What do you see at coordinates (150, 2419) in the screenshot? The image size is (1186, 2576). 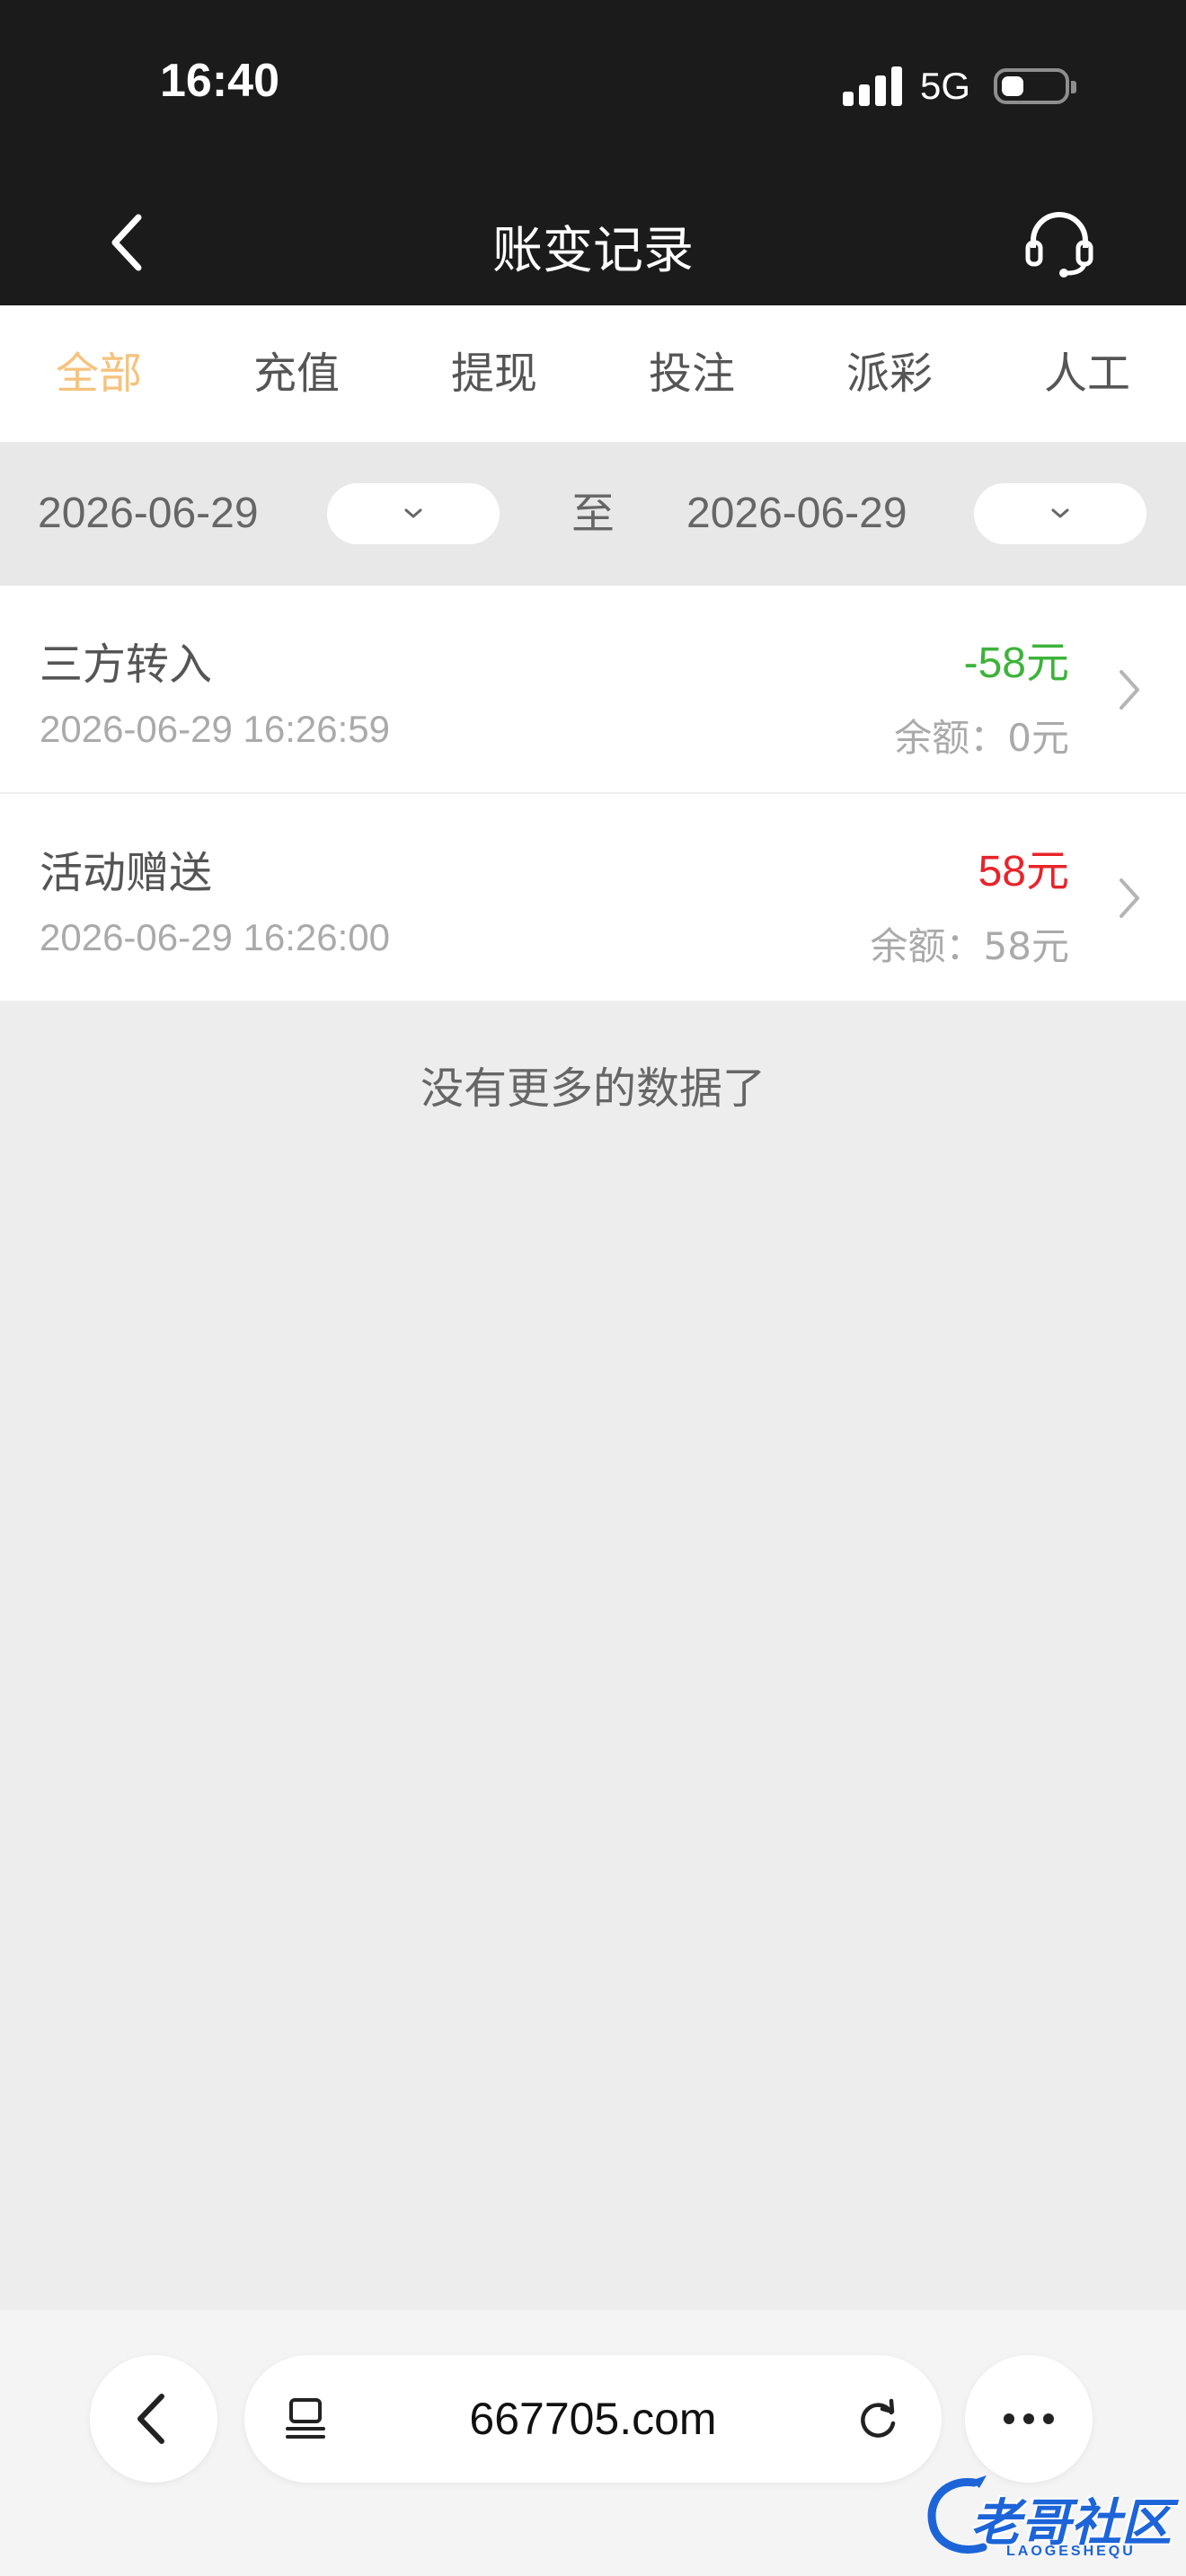 I see `chevron-left-icon` at bounding box center [150, 2419].